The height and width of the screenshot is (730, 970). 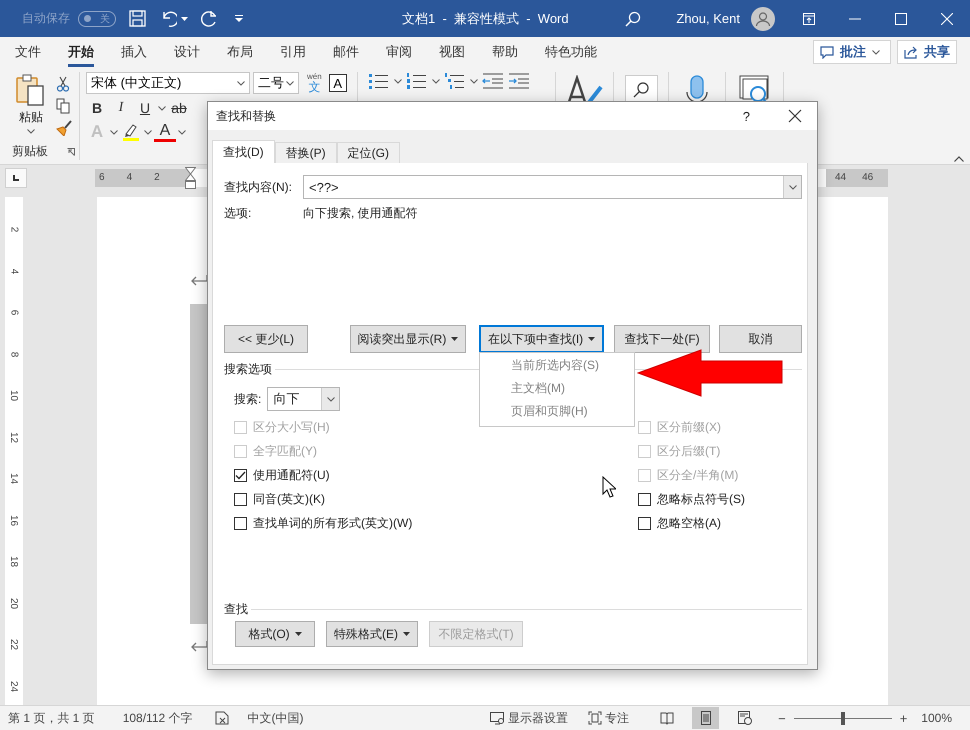 I want to click on field-label: 查找内容(N):, so click(x=258, y=187).